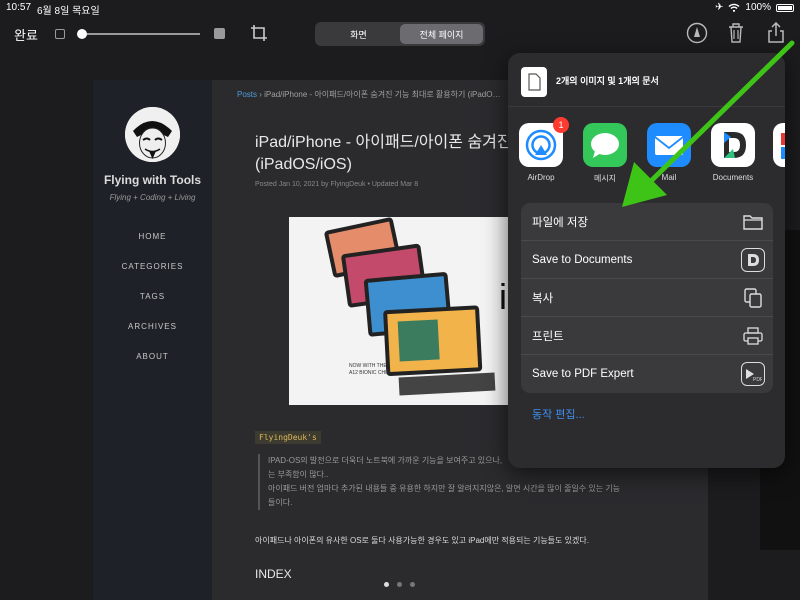  Describe the element at coordinates (647, 336) in the screenshot. I see `action-print: 프린트` at that location.